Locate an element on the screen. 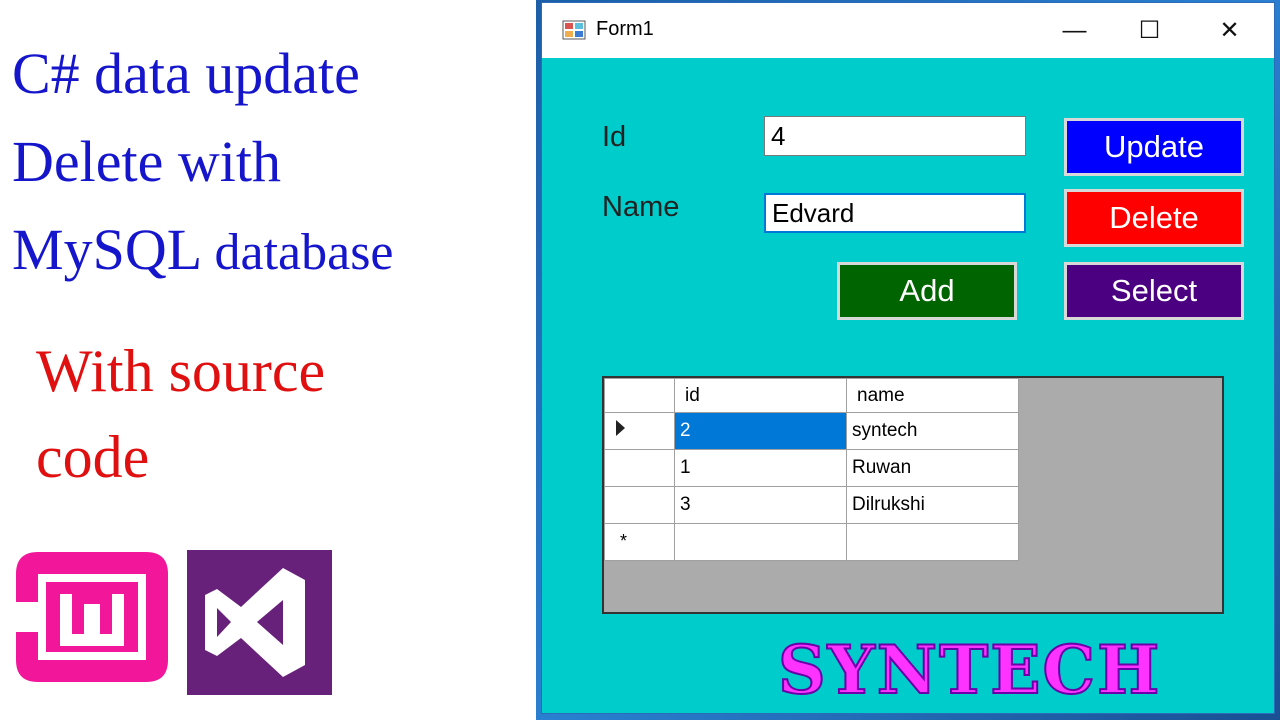 This screenshot has width=1280, height=720. grid-cell-id: 2 is located at coordinates (760, 431).